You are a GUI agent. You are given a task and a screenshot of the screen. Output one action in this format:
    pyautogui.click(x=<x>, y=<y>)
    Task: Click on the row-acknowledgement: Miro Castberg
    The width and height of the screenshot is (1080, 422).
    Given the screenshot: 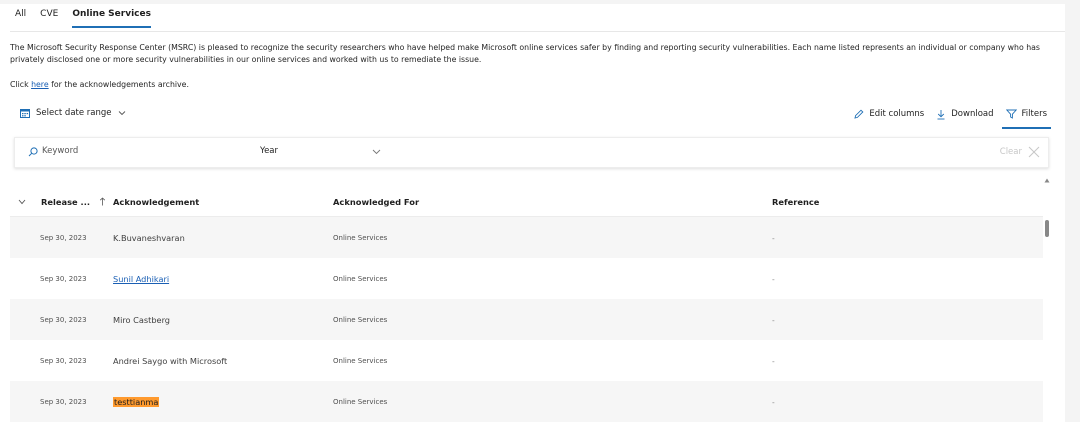 What is the action you would take?
    pyautogui.click(x=142, y=319)
    